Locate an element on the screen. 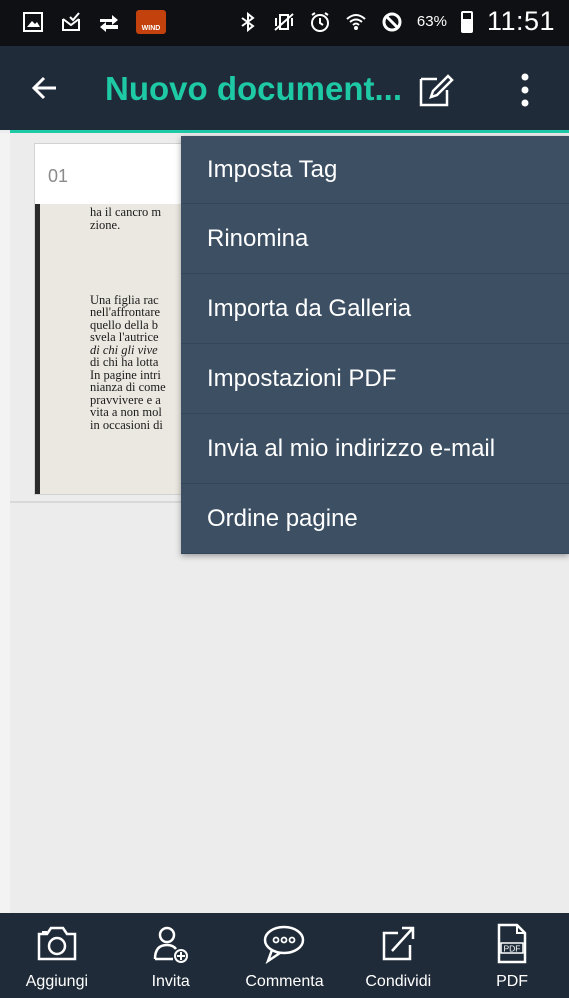  camera-icon is located at coordinates (57, 943).